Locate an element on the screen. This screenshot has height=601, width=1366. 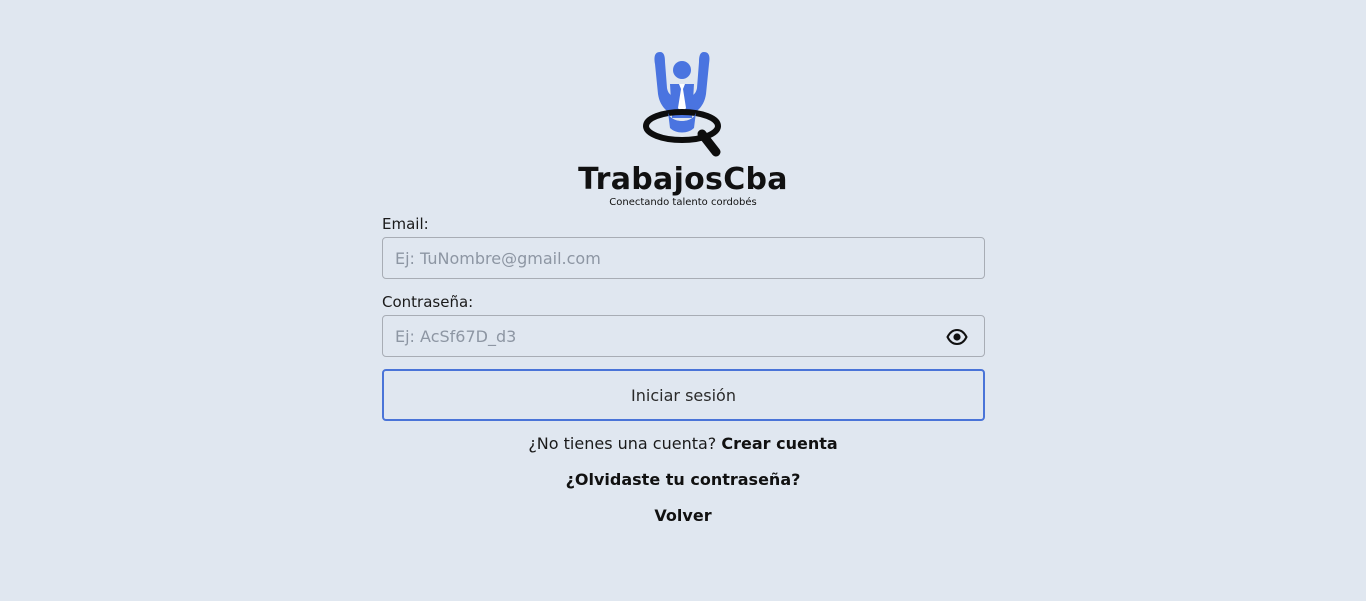
forgot-password-link: ¿Olvidaste tu contraseña? is located at coordinates (683, 479).